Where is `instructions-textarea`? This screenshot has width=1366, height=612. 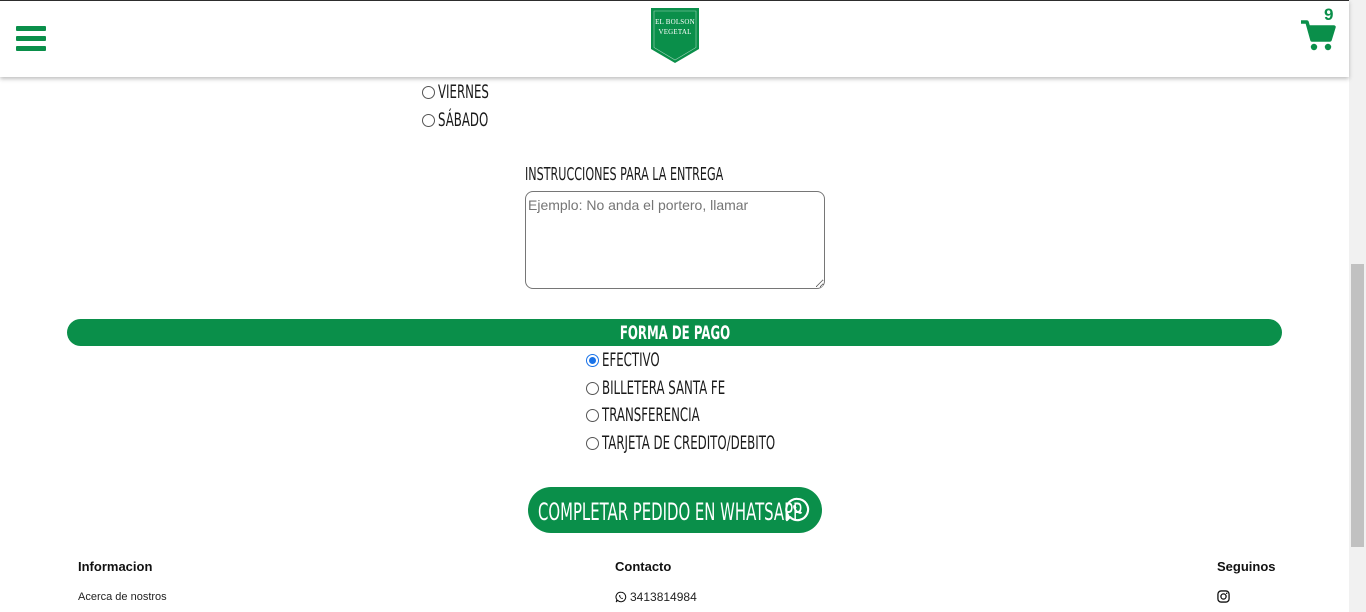
instructions-textarea is located at coordinates (675, 240).